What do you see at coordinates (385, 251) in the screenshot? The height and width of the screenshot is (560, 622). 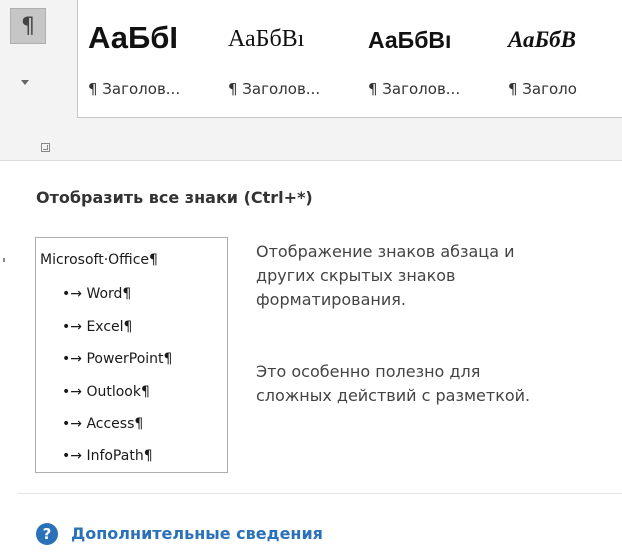 I see `description-line: Отображение знаков абзаца и` at bounding box center [385, 251].